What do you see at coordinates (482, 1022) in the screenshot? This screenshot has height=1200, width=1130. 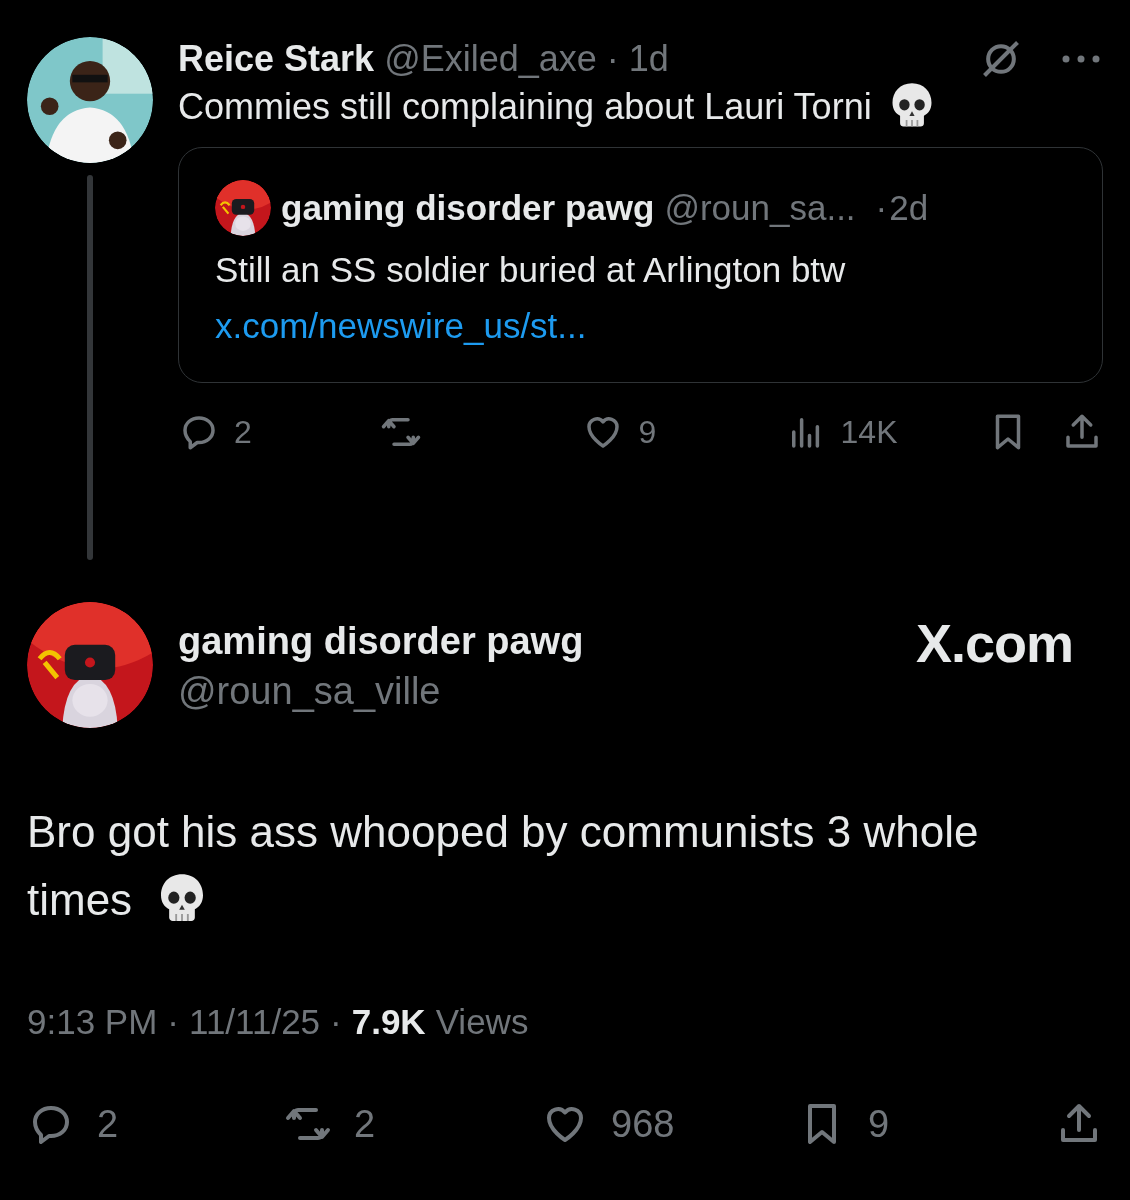 I see `views-label: Views` at bounding box center [482, 1022].